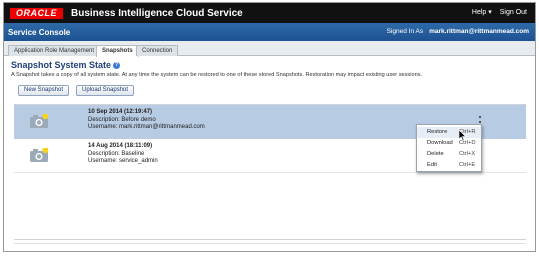 This screenshot has width=539, height=256. Describe the element at coordinates (54, 50) in the screenshot. I see `tab-application-role-management: Application Role Management` at that location.